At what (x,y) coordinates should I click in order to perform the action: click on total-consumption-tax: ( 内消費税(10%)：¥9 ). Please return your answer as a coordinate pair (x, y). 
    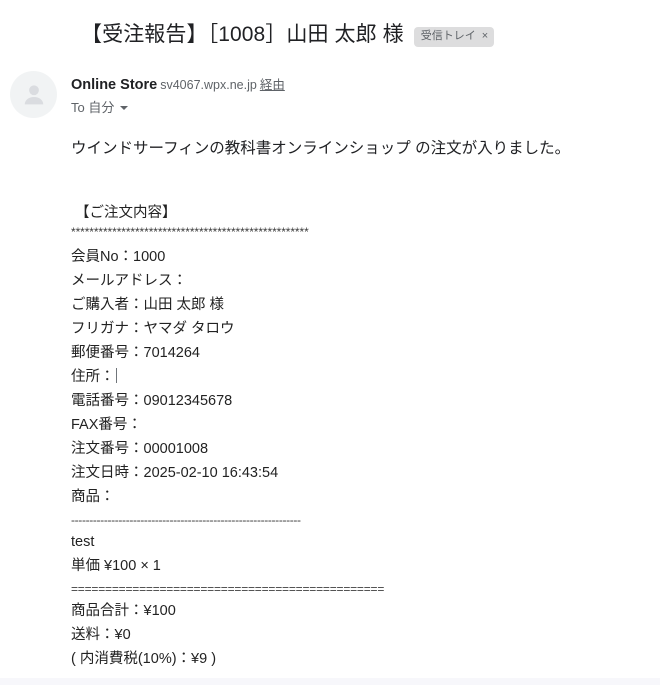
    Looking at the image, I should click on (144, 659).